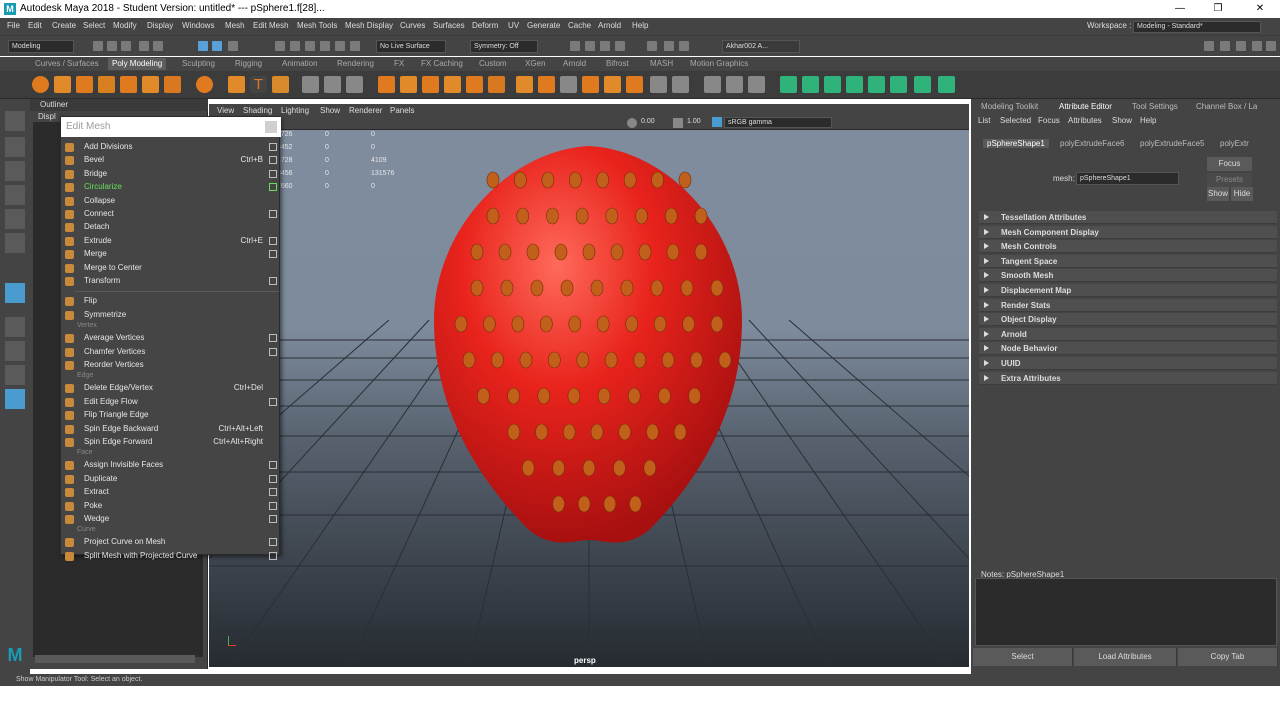 This screenshot has height=720, width=1280. Describe the element at coordinates (452, 84) in the screenshot. I see `fill-hole-icon` at that location.